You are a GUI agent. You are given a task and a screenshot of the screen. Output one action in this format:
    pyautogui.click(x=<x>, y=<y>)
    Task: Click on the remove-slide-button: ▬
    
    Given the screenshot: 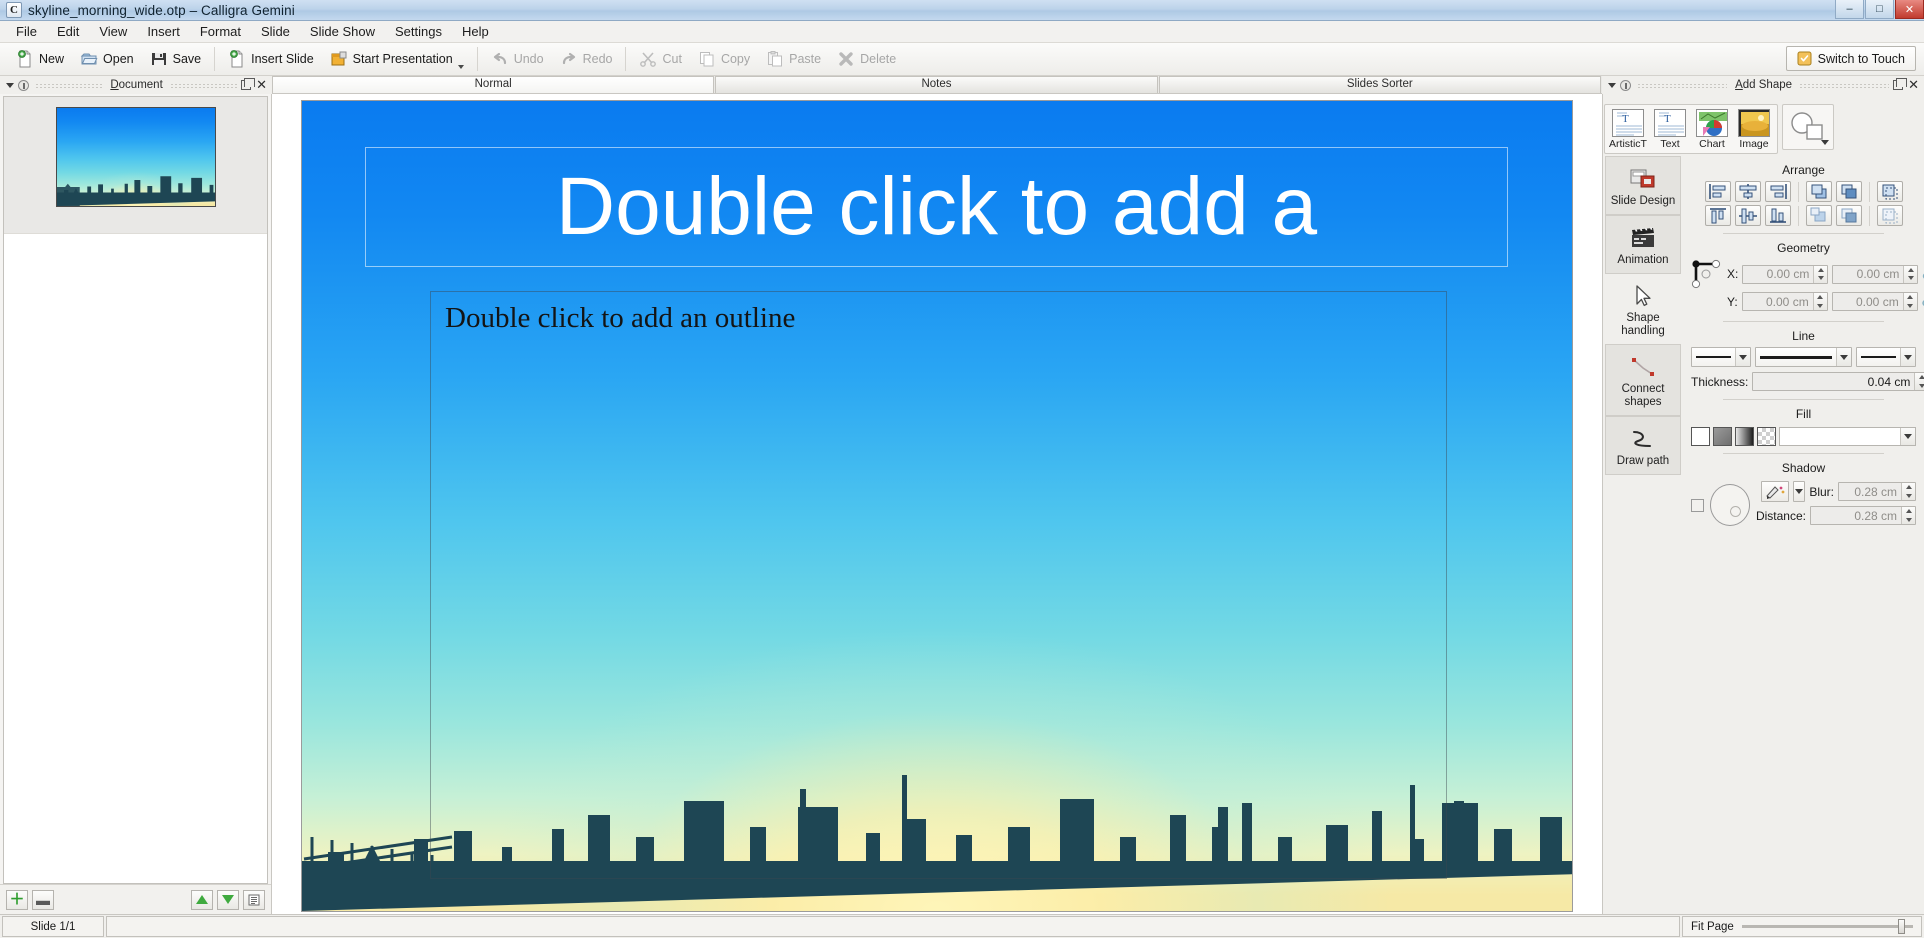 What is the action you would take?
    pyautogui.click(x=43, y=899)
    